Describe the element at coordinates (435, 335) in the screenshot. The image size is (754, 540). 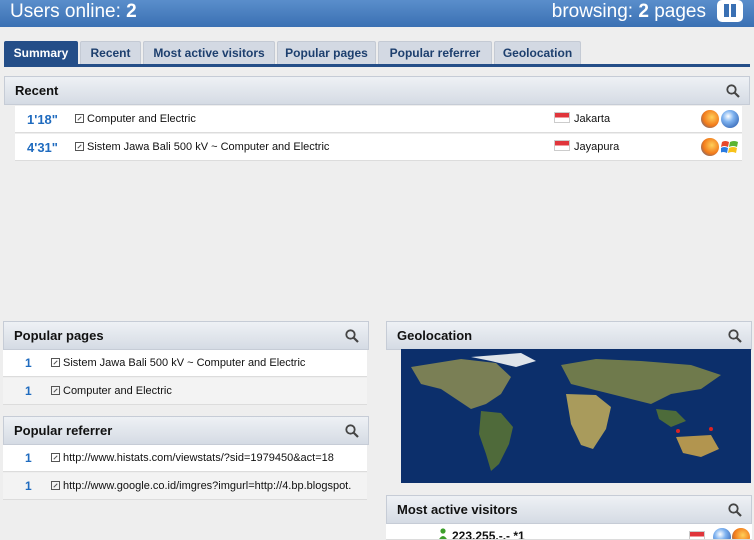
I see `geolocation-title: Geolocation` at that location.